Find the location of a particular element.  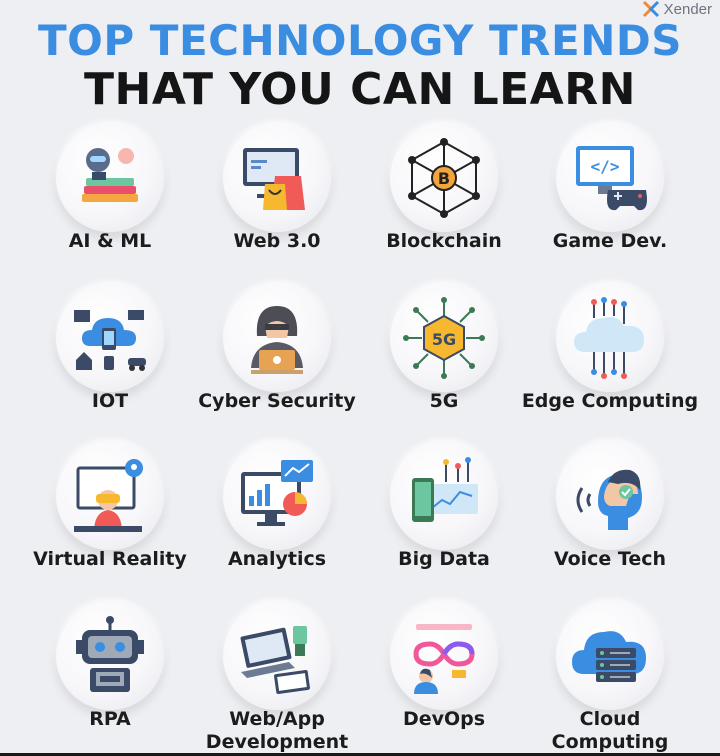

analytics-monitor-icon is located at coordinates (277, 493).